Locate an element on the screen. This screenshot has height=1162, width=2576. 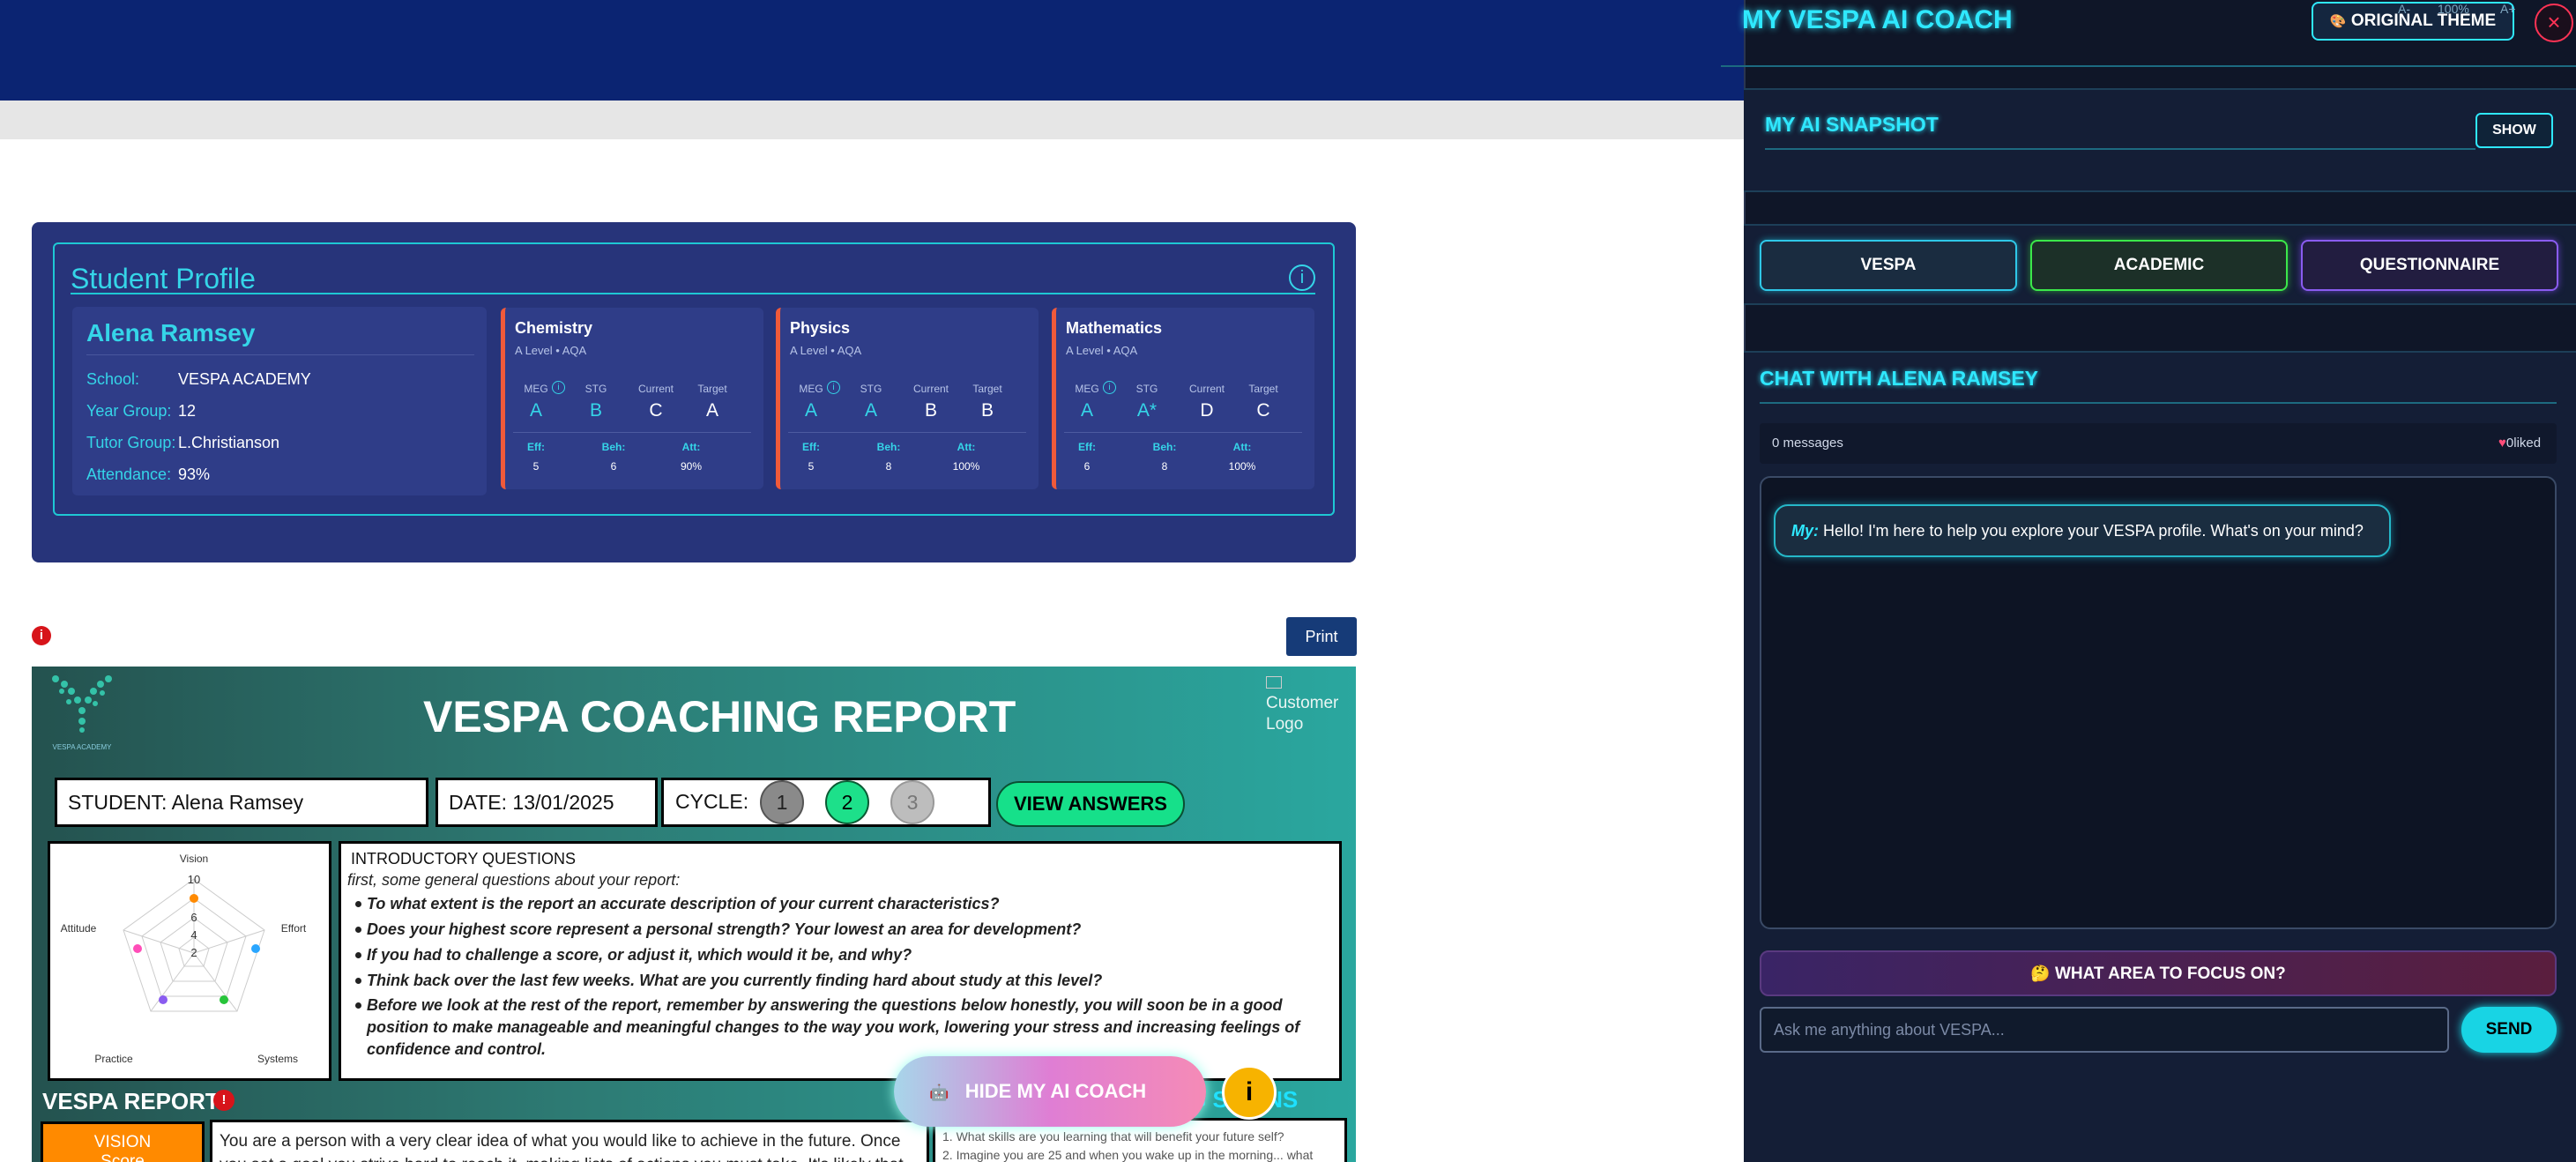
student-name: Alena Ramsey is located at coordinates (171, 332).